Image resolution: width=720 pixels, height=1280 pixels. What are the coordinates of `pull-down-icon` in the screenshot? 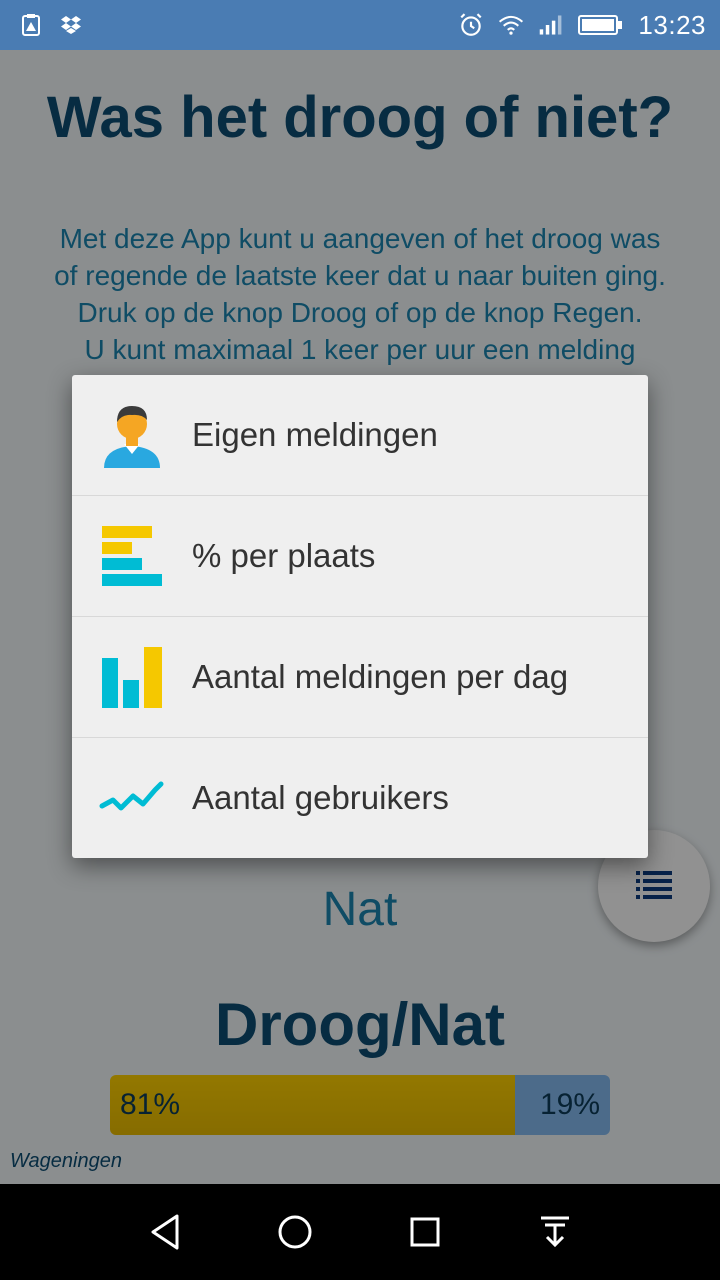 It's located at (555, 1232).